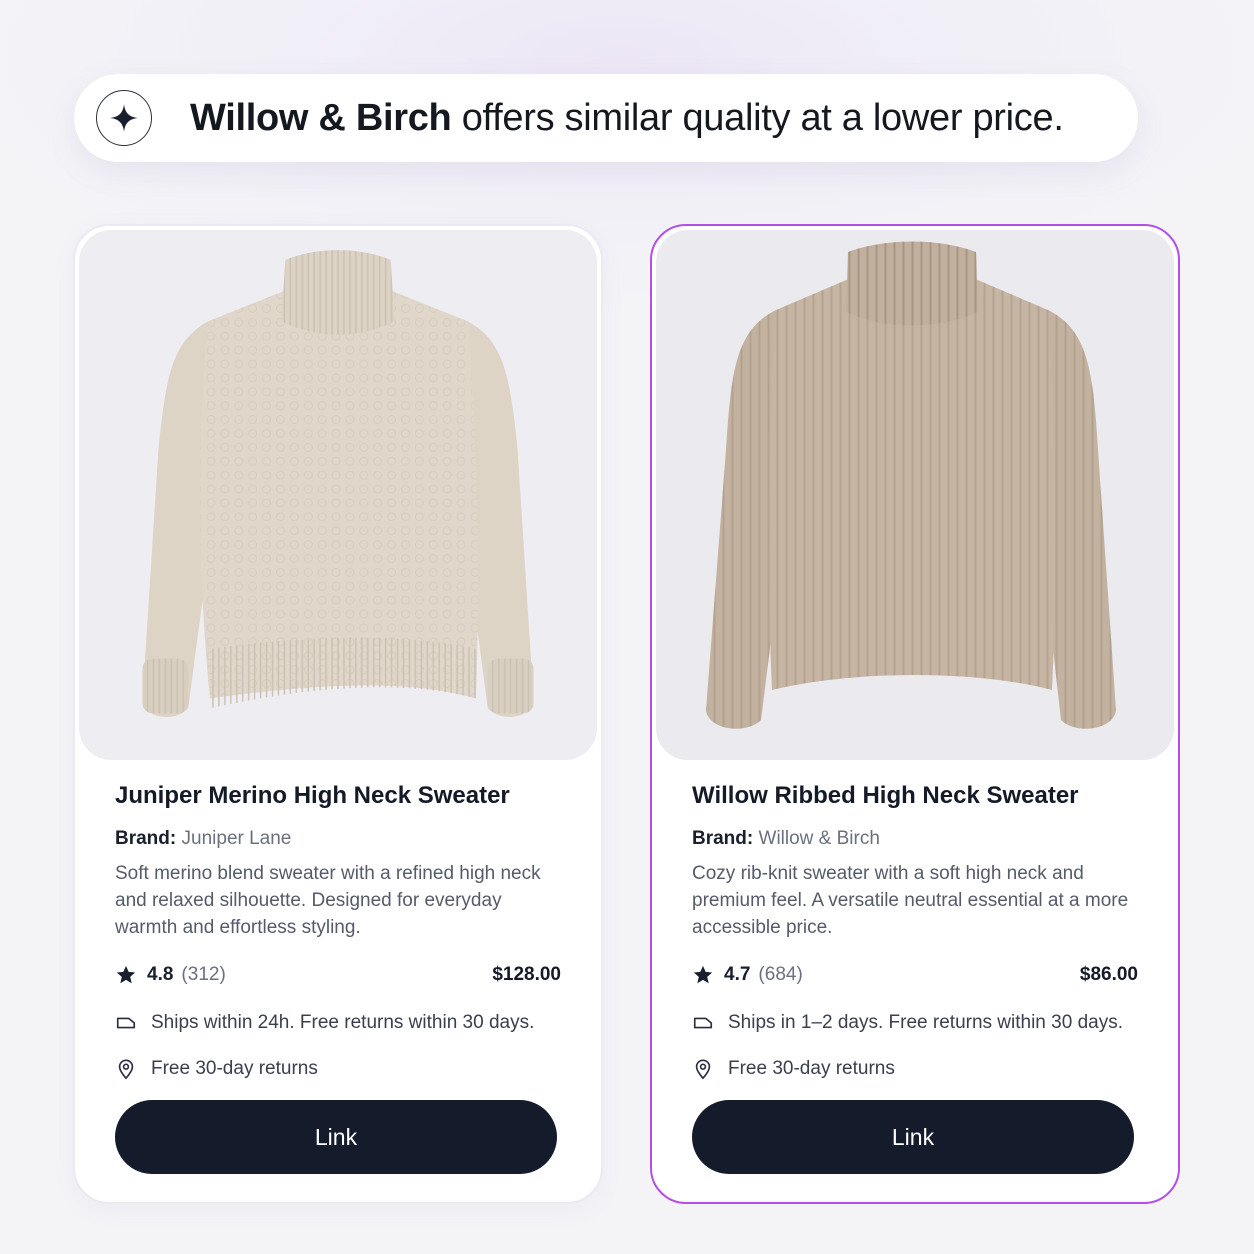  What do you see at coordinates (737, 974) in the screenshot?
I see `rating-score: 4.7` at bounding box center [737, 974].